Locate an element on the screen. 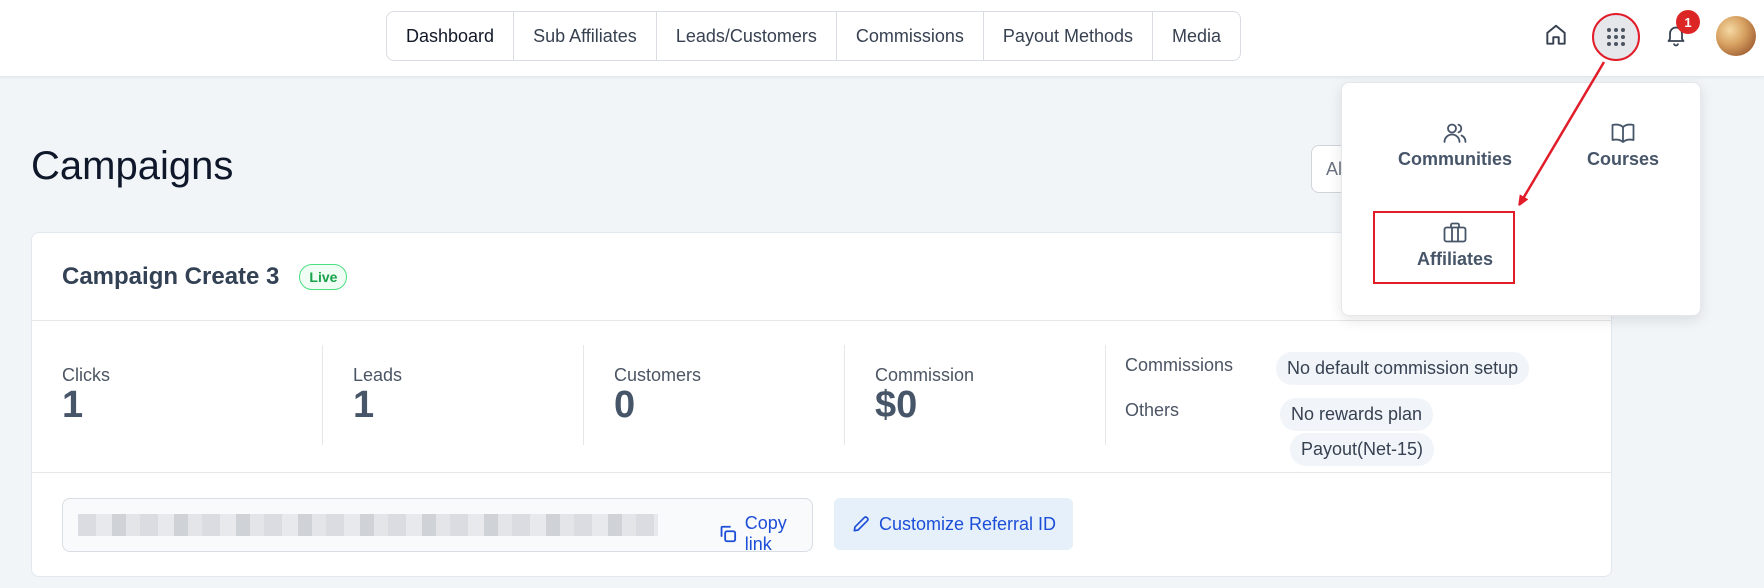  stat-customers: Customers 0 is located at coordinates (714, 395).